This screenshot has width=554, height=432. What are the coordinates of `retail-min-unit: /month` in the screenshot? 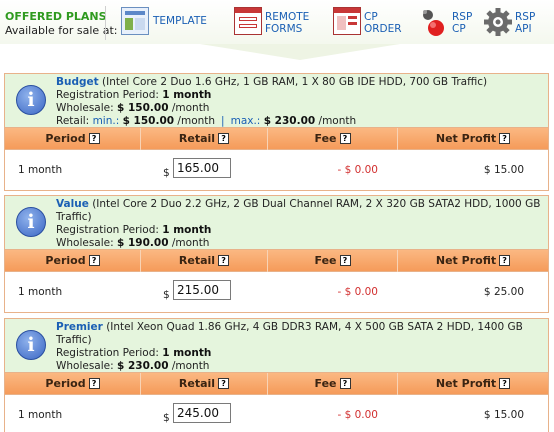 It's located at (196, 121).